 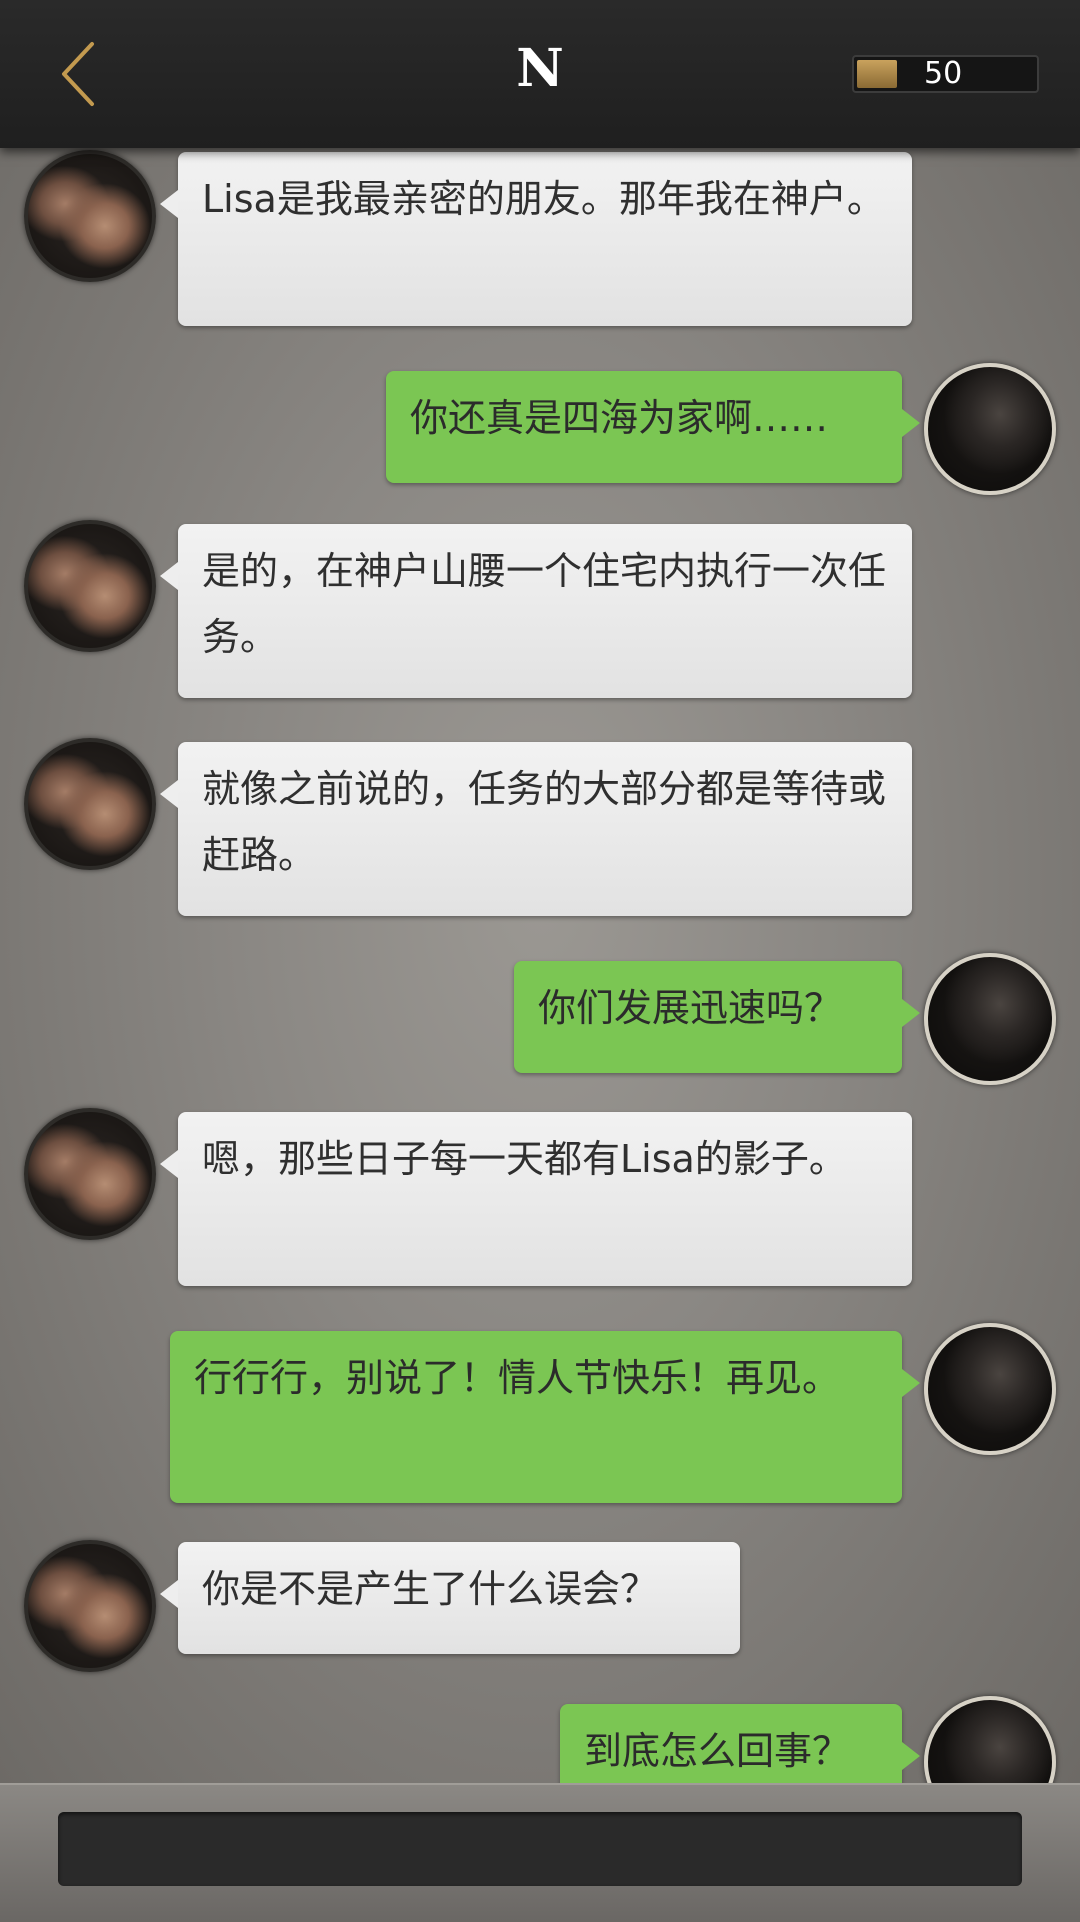 I want to click on message-text: 到底怎么回事？, so click(x=717, y=1751).